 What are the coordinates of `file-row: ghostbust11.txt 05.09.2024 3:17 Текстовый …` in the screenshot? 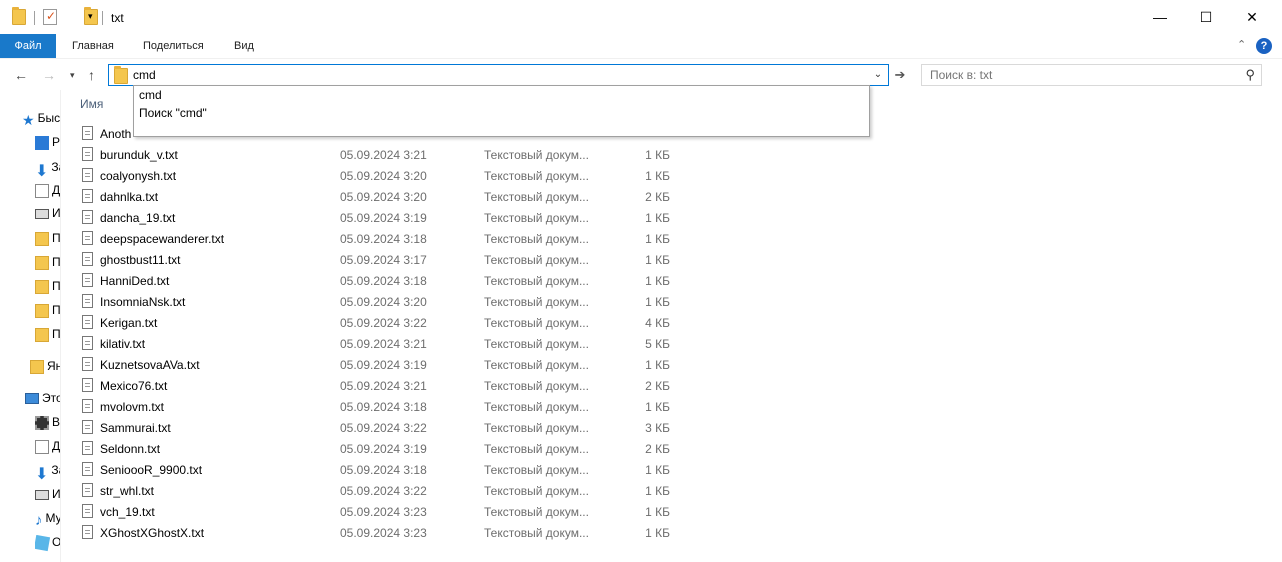 It's located at (432, 260).